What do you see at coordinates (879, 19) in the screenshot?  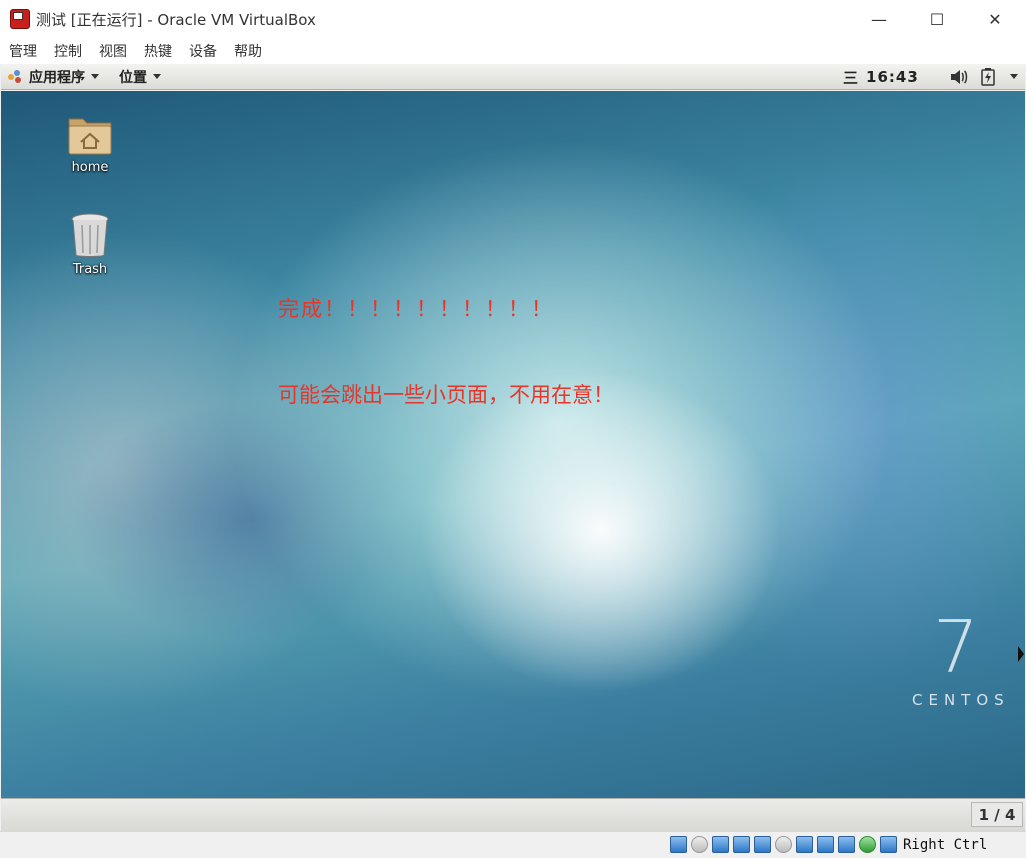 I see `minimize-button: —` at bounding box center [879, 19].